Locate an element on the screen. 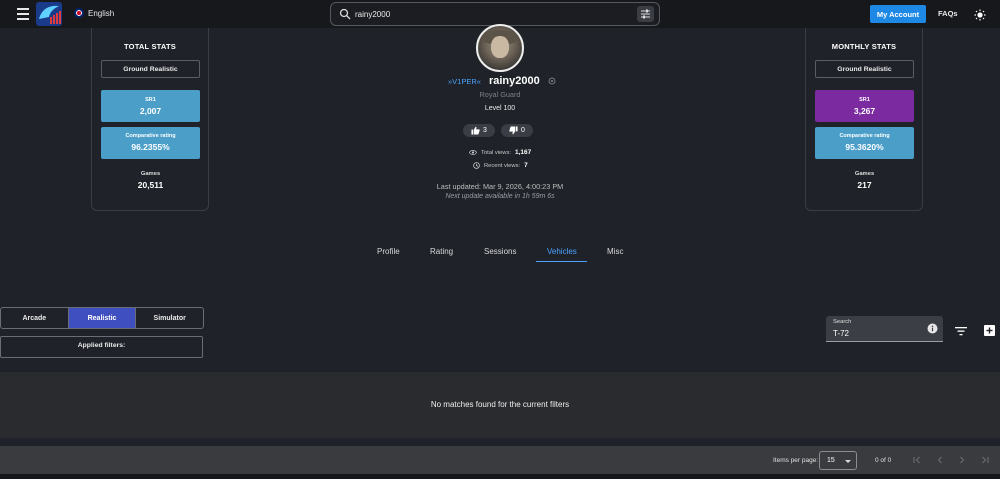 This screenshot has width=1000, height=479. items-per-page-value: 15 is located at coordinates (831, 460).